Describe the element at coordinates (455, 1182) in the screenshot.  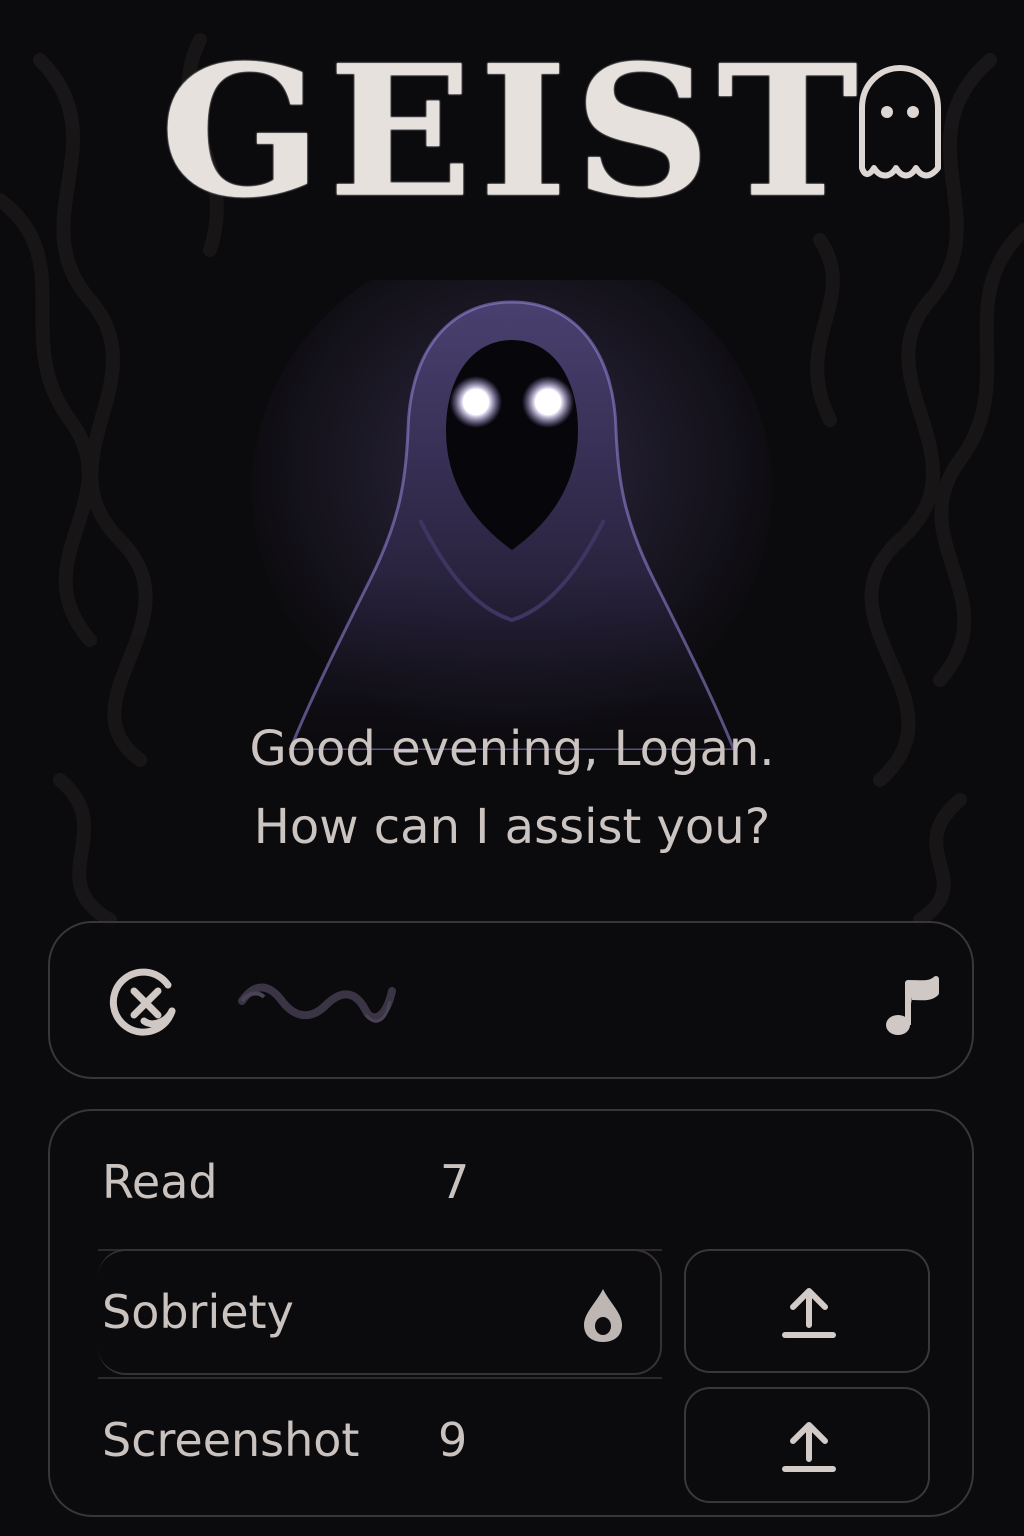
I see `read-value: 7` at that location.